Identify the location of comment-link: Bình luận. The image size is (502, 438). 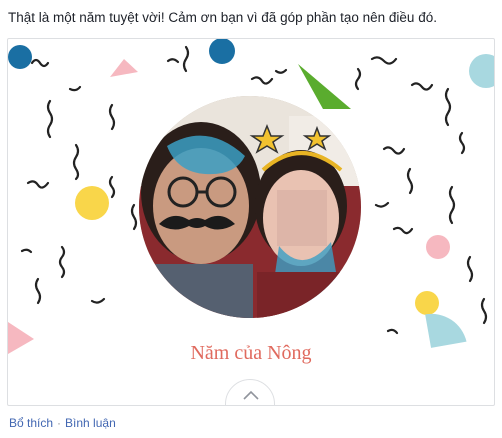
(90, 423).